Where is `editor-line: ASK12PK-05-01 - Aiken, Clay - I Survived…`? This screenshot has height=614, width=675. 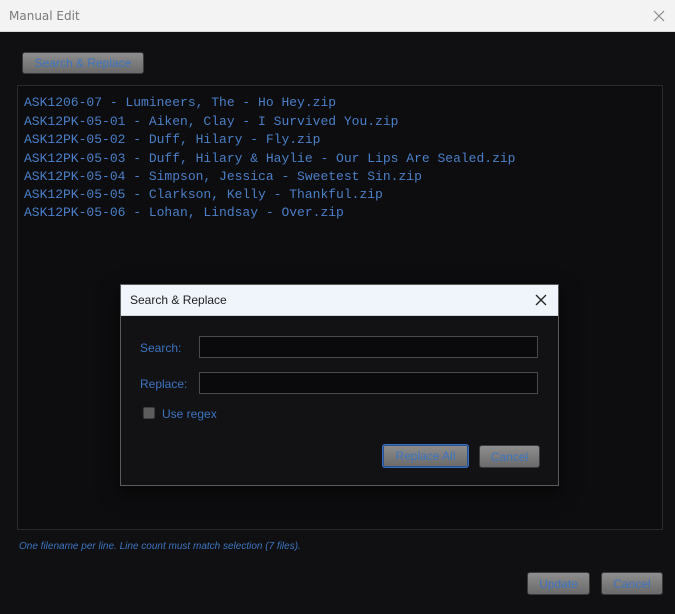
editor-line: ASK12PK-05-01 - Aiken, Clay - I Survived… is located at coordinates (211, 121).